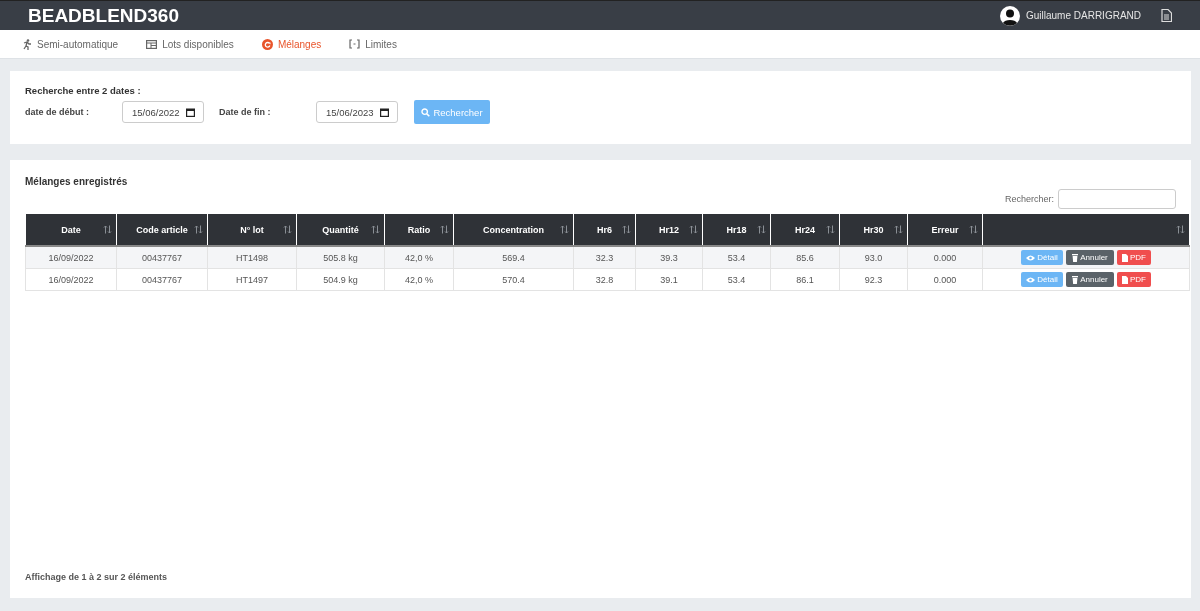 The image size is (1200, 611). Describe the element at coordinates (83, 90) in the screenshot. I see `panel-title: Recherche entre 2 dates :` at that location.